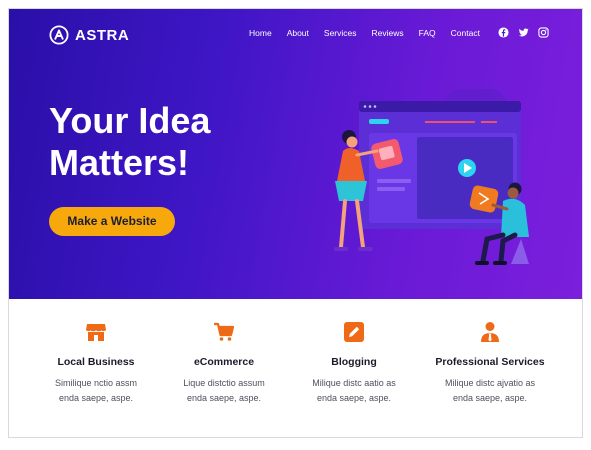 This screenshot has width=591, height=450. What do you see at coordinates (340, 33) in the screenshot?
I see `nav-services: Services` at bounding box center [340, 33].